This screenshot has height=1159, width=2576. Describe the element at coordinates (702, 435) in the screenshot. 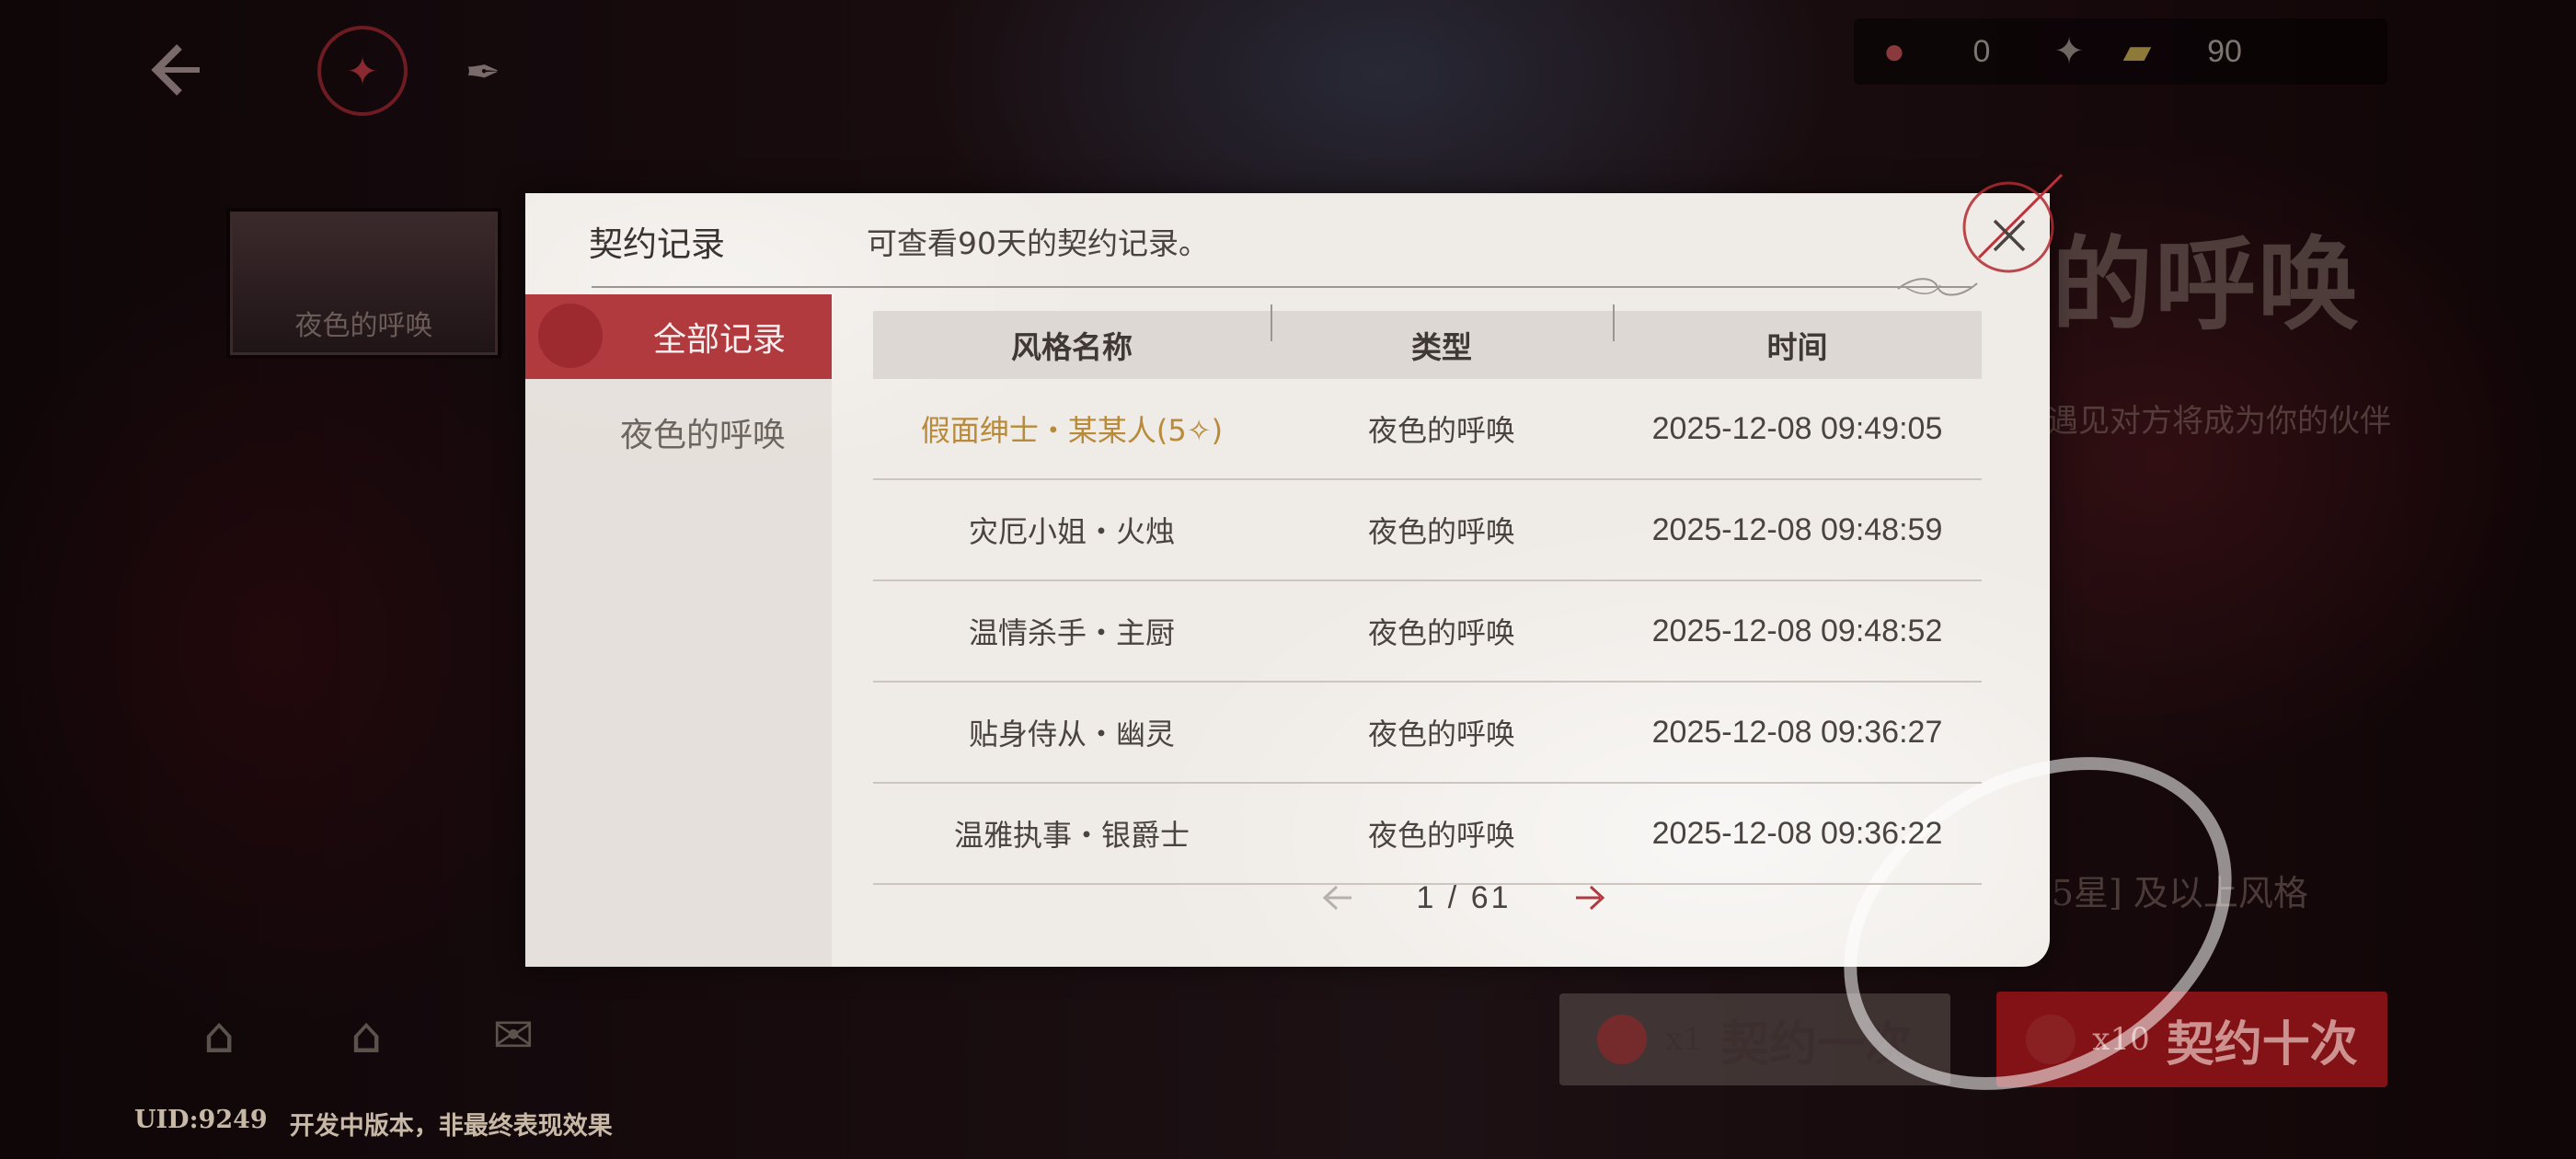

I see `tab-night-call-label: 夜色的呼唤` at that location.